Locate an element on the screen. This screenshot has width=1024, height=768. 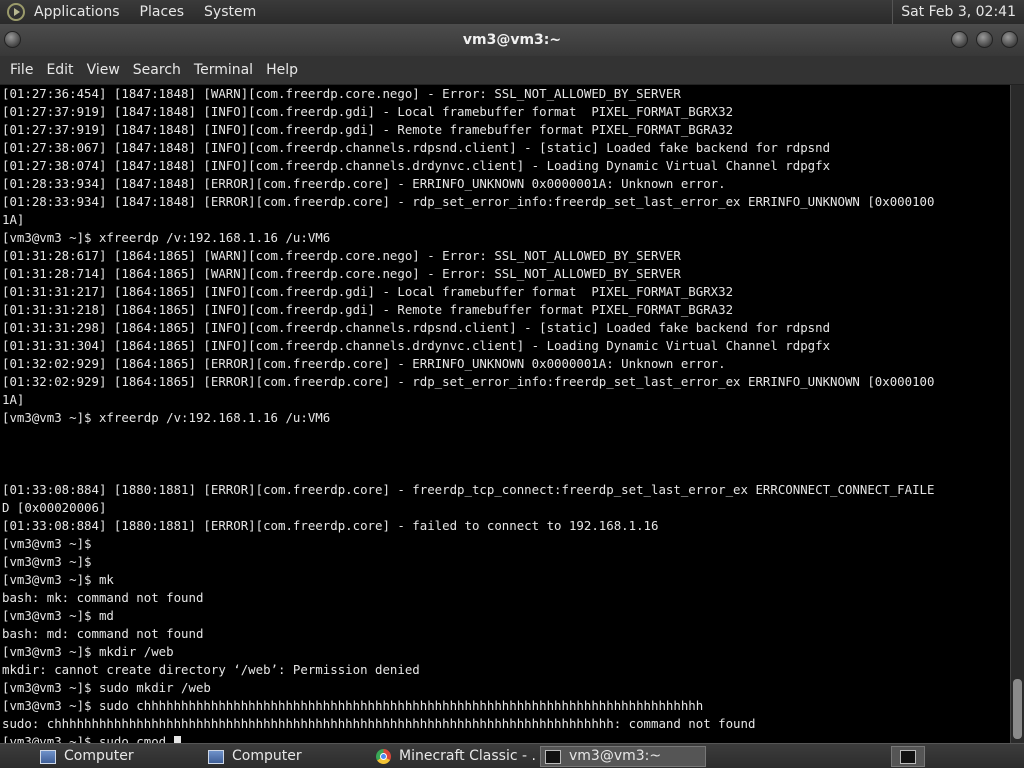
desktop-icon is located at coordinates (908, 756).